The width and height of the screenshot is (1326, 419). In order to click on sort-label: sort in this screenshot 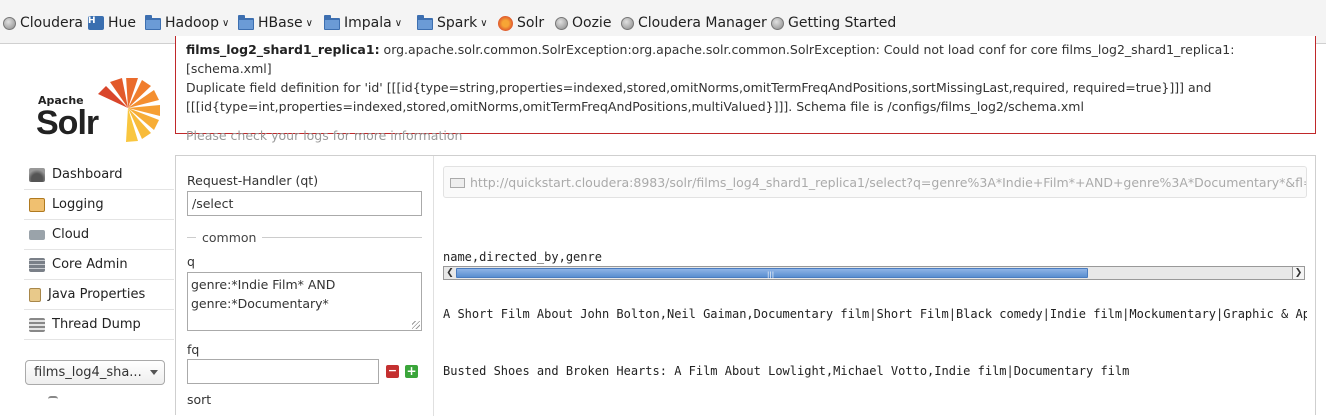, I will do `click(199, 399)`.